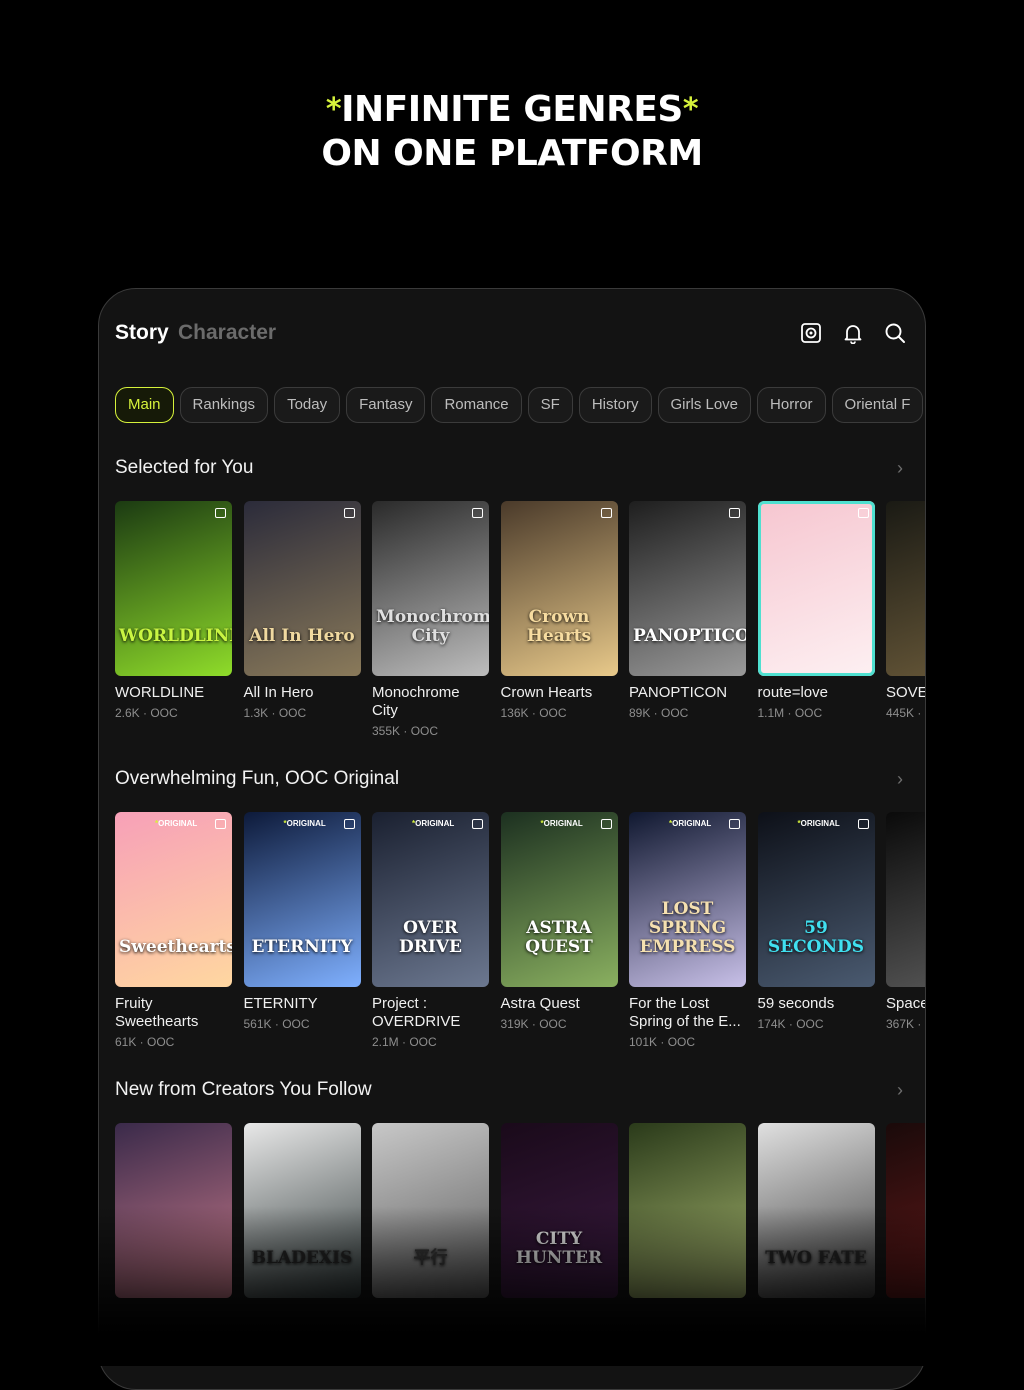 This screenshot has width=1024, height=1390. What do you see at coordinates (142, 333) in the screenshot?
I see `tab-story: Story` at bounding box center [142, 333].